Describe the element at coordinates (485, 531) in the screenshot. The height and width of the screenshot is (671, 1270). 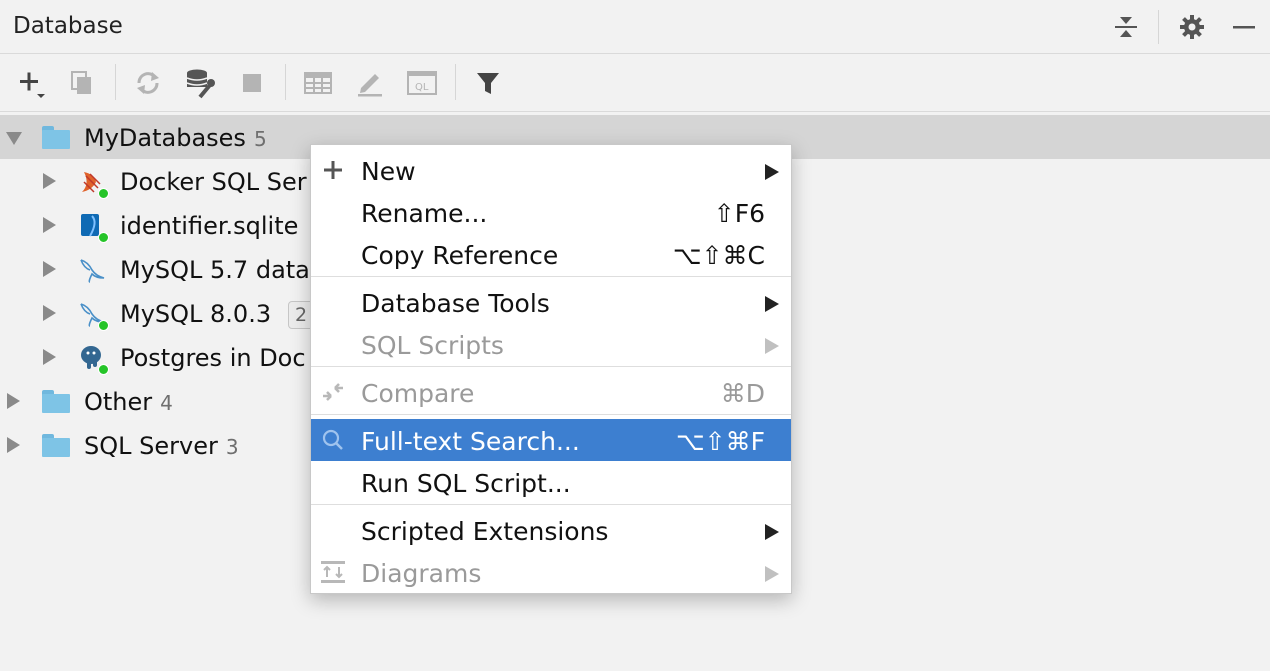
I see `menu-item-label: Scripted Extensions` at that location.